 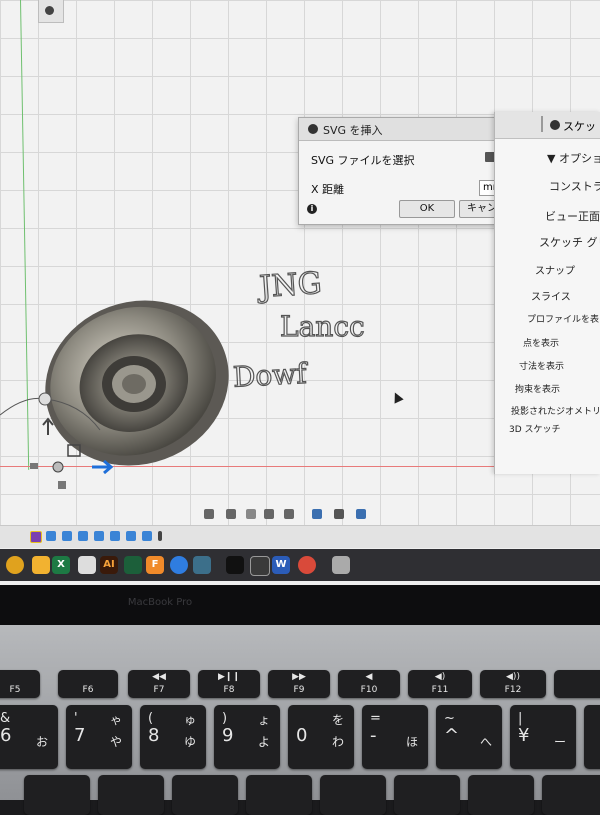 I want to click on panel-item-look-at: ビュー正面, so click(x=572, y=216).